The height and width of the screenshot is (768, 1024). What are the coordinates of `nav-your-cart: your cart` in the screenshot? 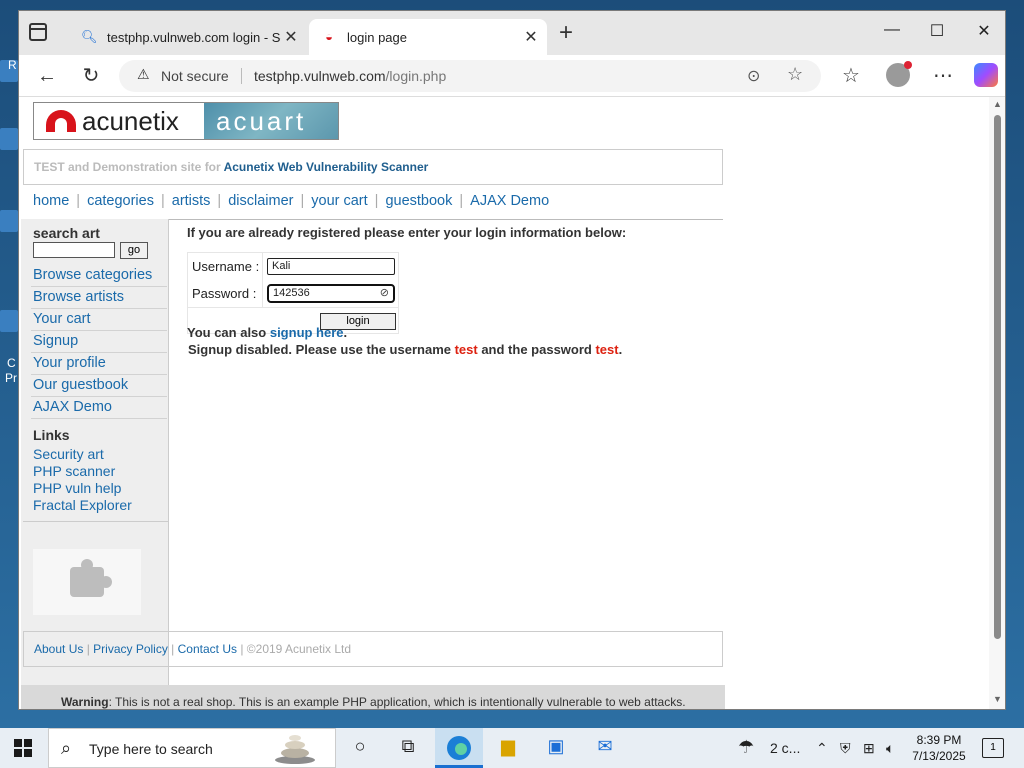 It's located at (339, 201).